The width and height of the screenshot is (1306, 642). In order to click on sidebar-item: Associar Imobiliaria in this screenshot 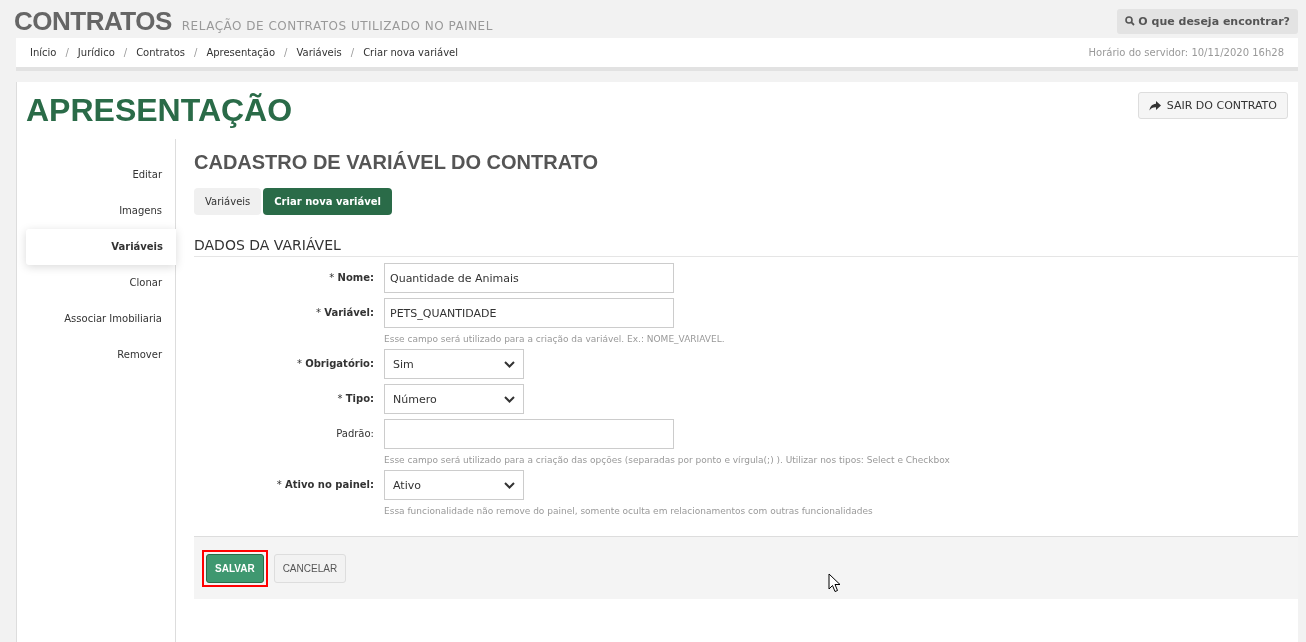, I will do `click(96, 319)`.